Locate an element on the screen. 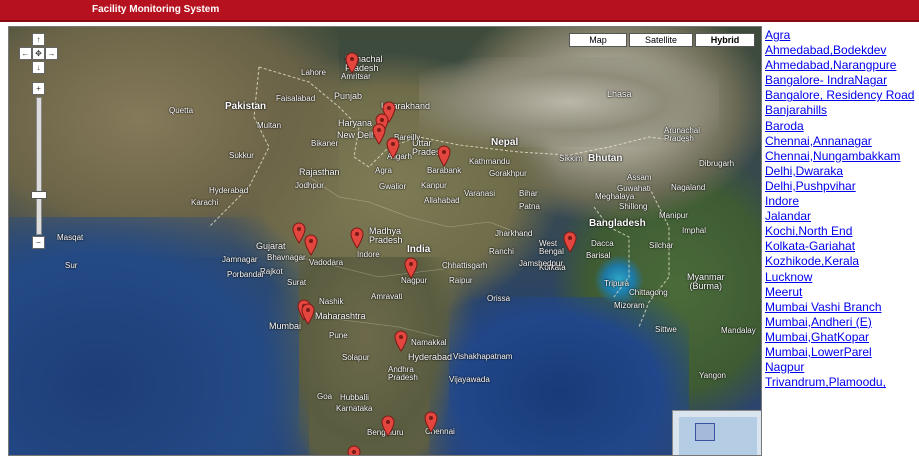 This screenshot has width=919, height=456. location-link: Chennai,Annanagar is located at coordinates (841, 141).